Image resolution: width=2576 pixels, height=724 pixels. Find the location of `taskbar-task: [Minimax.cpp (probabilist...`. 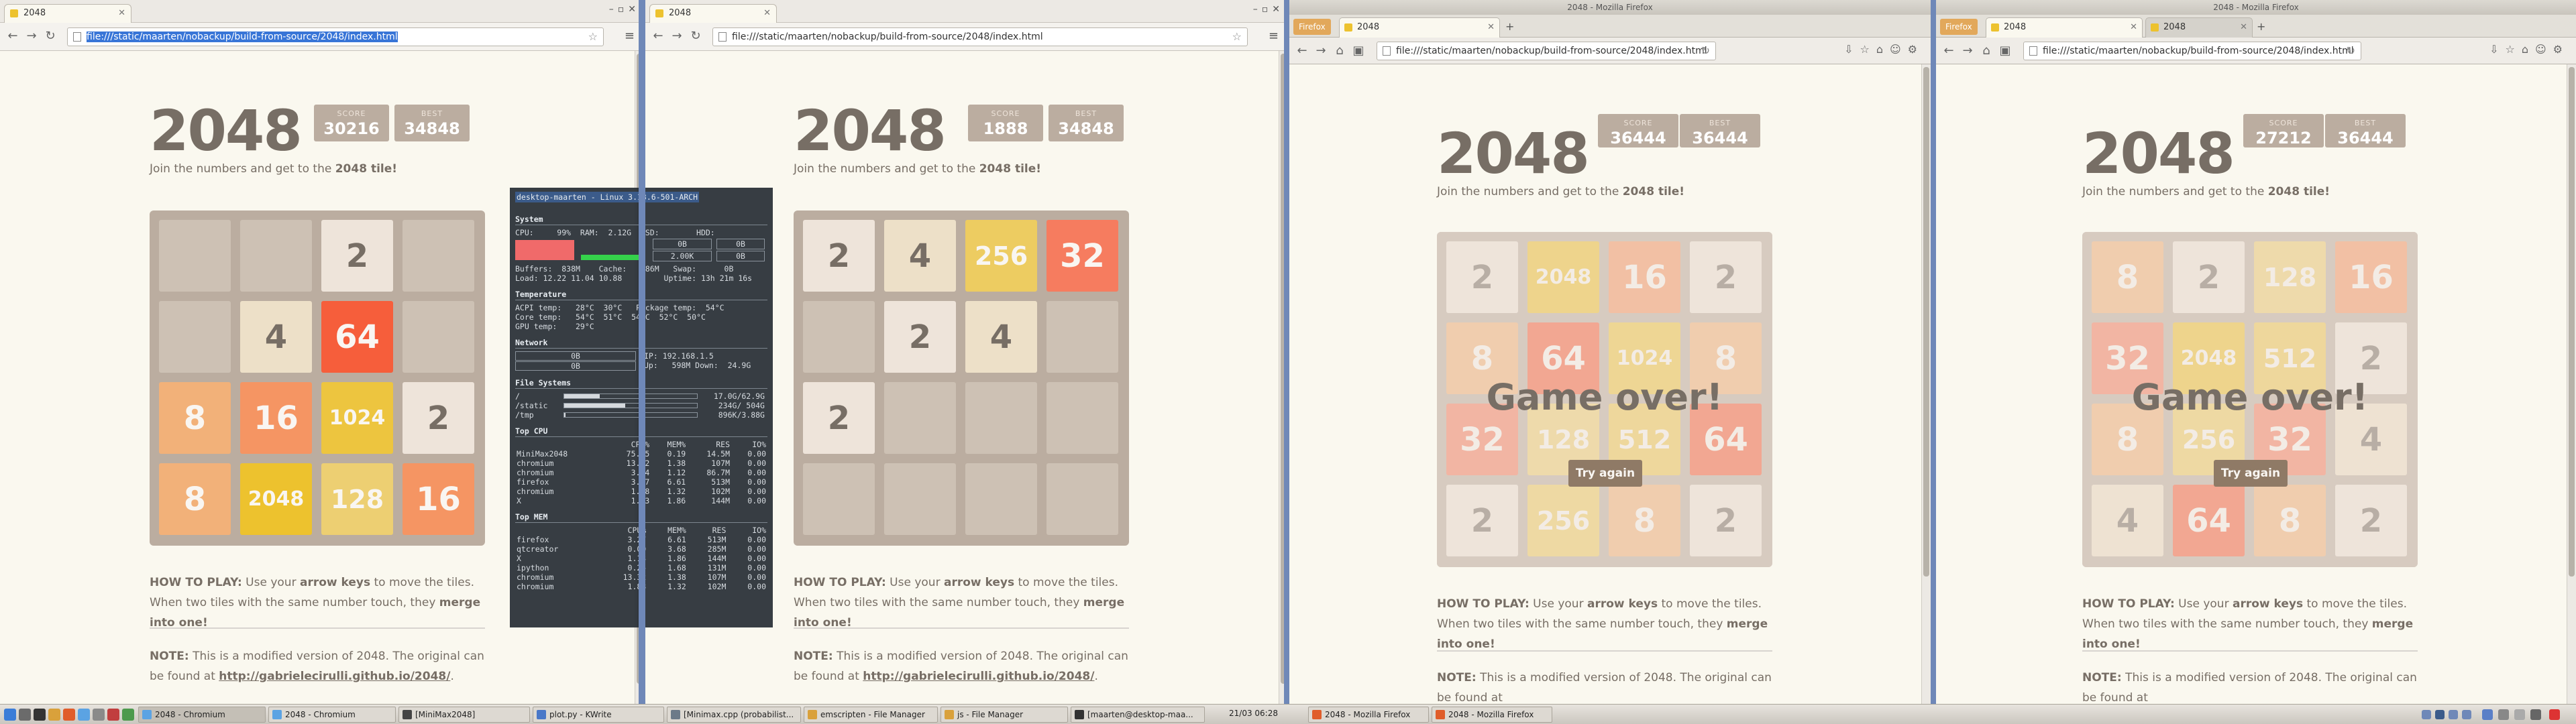

taskbar-task: [Minimax.cpp (probabilist... is located at coordinates (734, 715).